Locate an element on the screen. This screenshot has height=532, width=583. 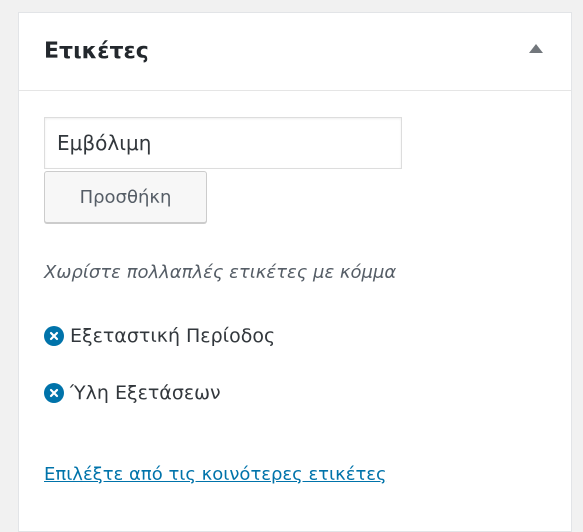
toggle-arrow-icon is located at coordinates (536, 48).